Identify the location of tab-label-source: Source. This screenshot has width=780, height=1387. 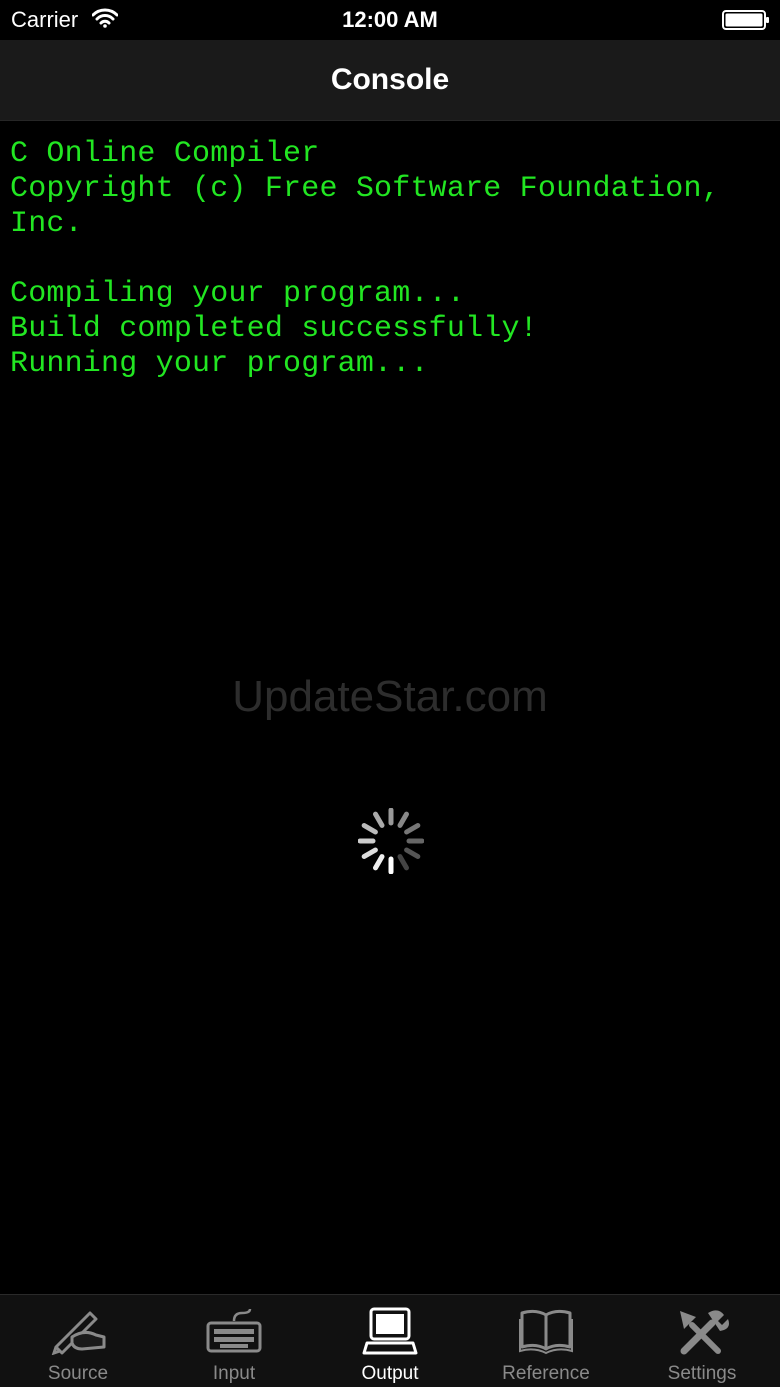
(78, 1373).